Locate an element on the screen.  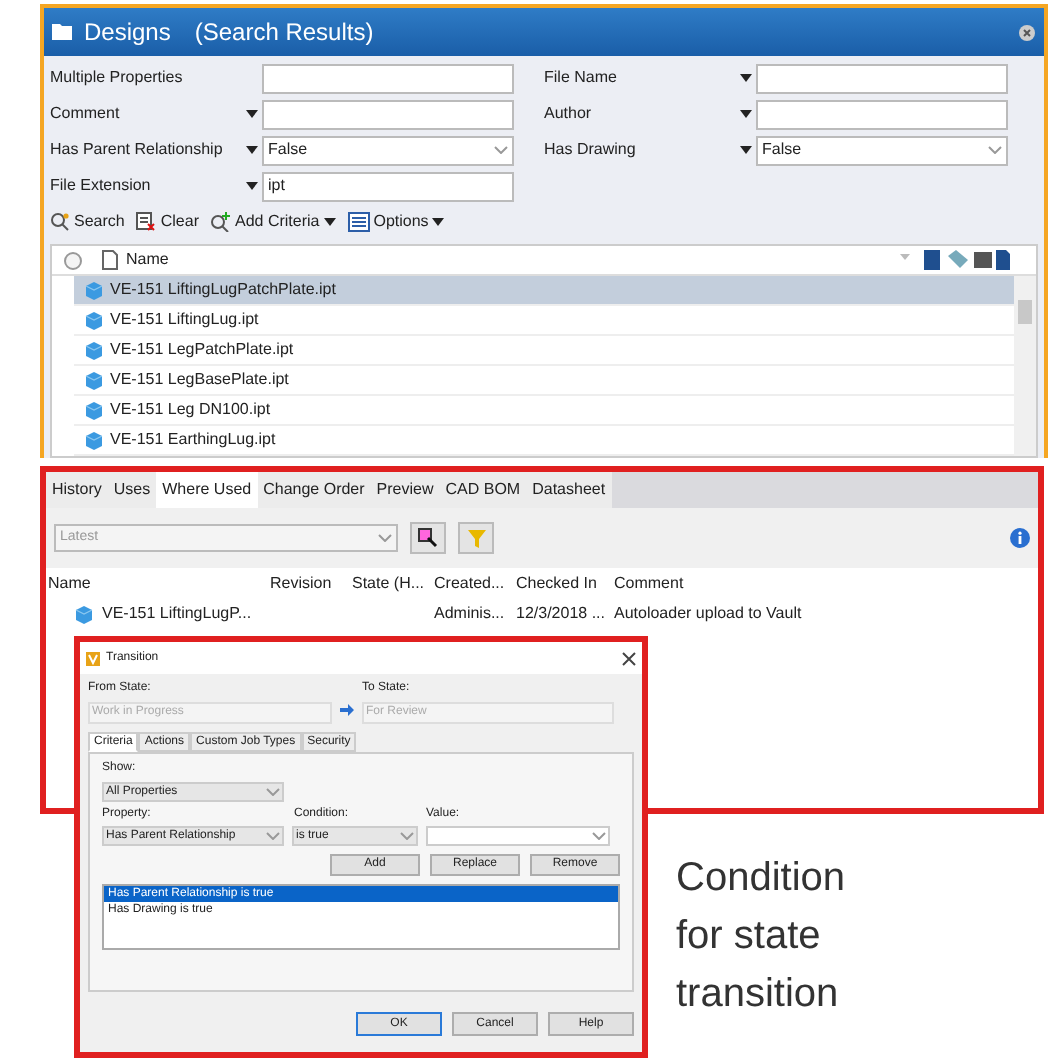
result-row: VE-151 EarthingLug.ipt is located at coordinates (544, 441).